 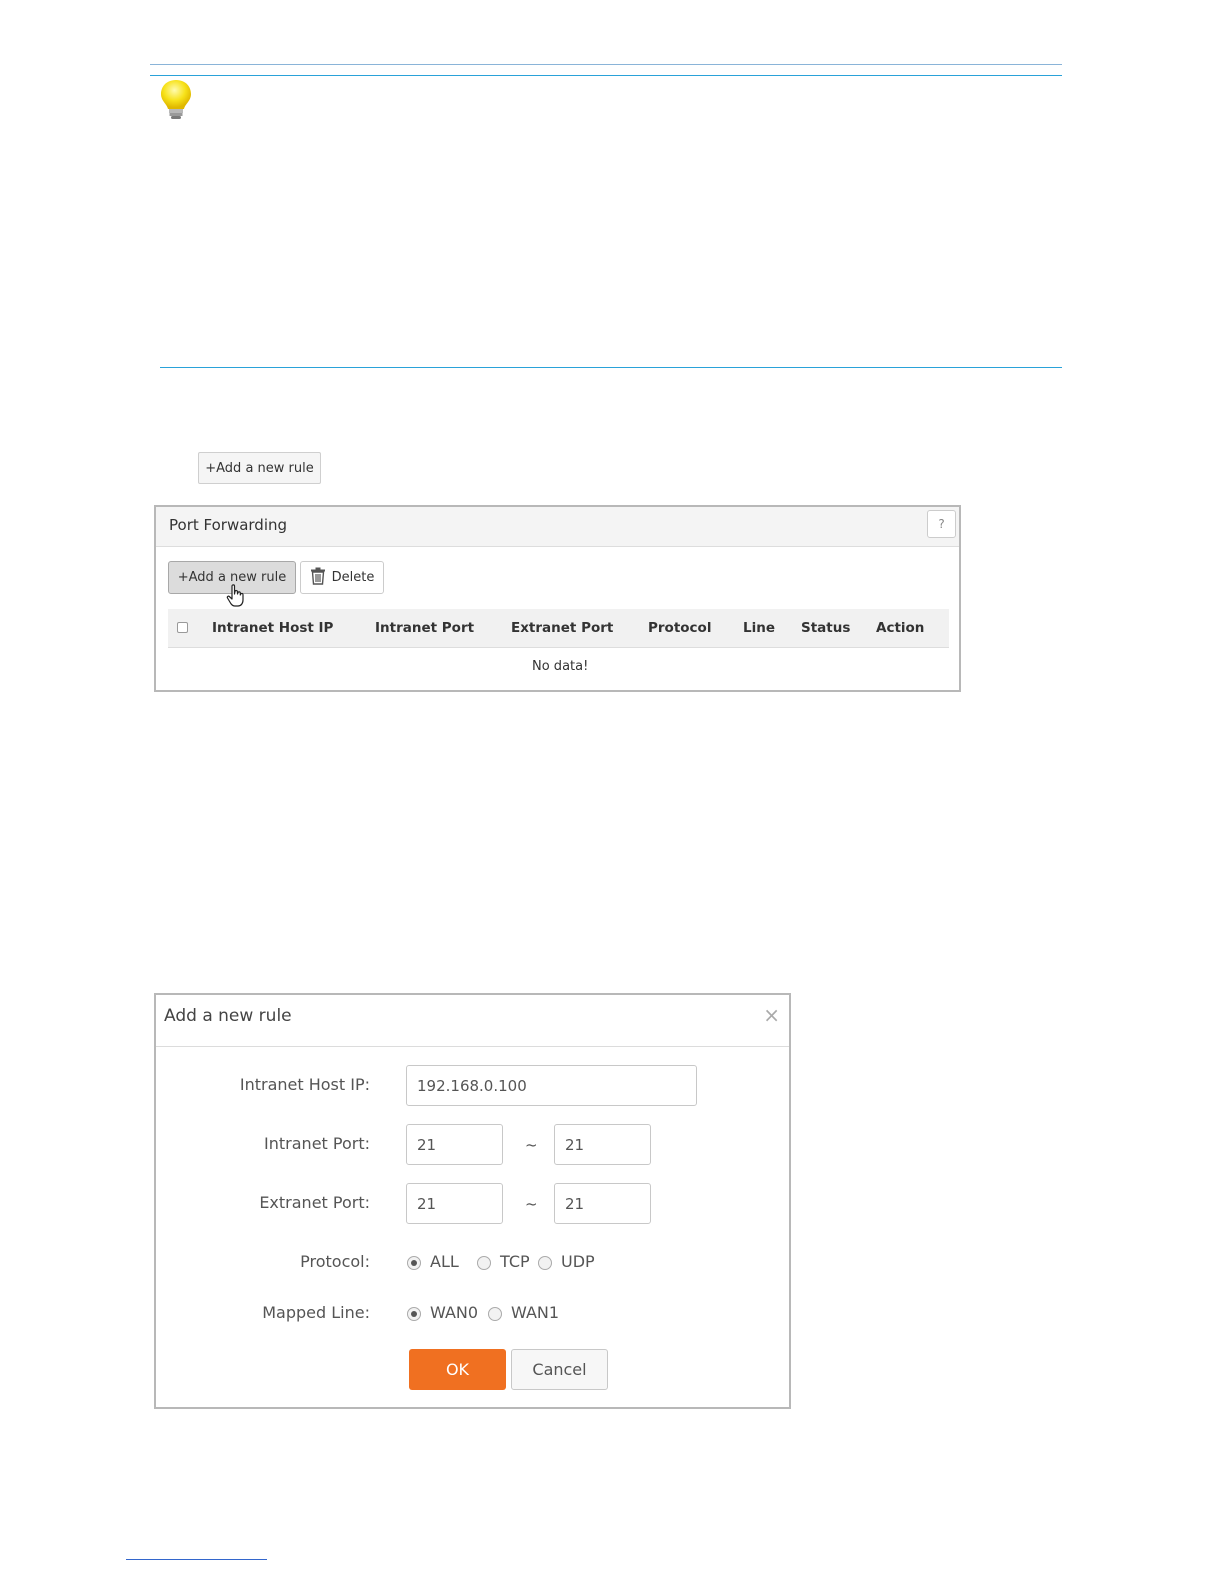 What do you see at coordinates (457, 1369) in the screenshot?
I see `ok-button: OK` at bounding box center [457, 1369].